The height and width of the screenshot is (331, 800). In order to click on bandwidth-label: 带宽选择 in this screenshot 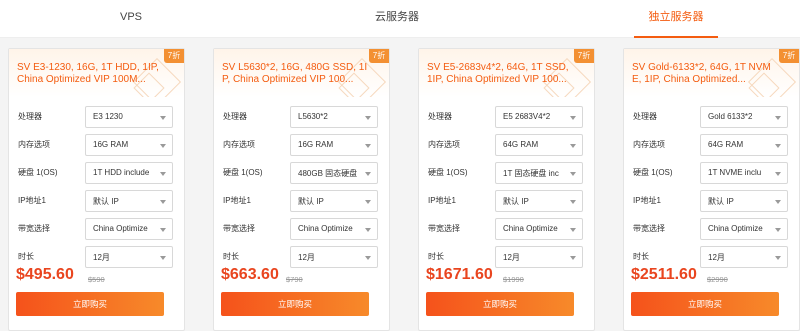, I will do `click(649, 228)`.